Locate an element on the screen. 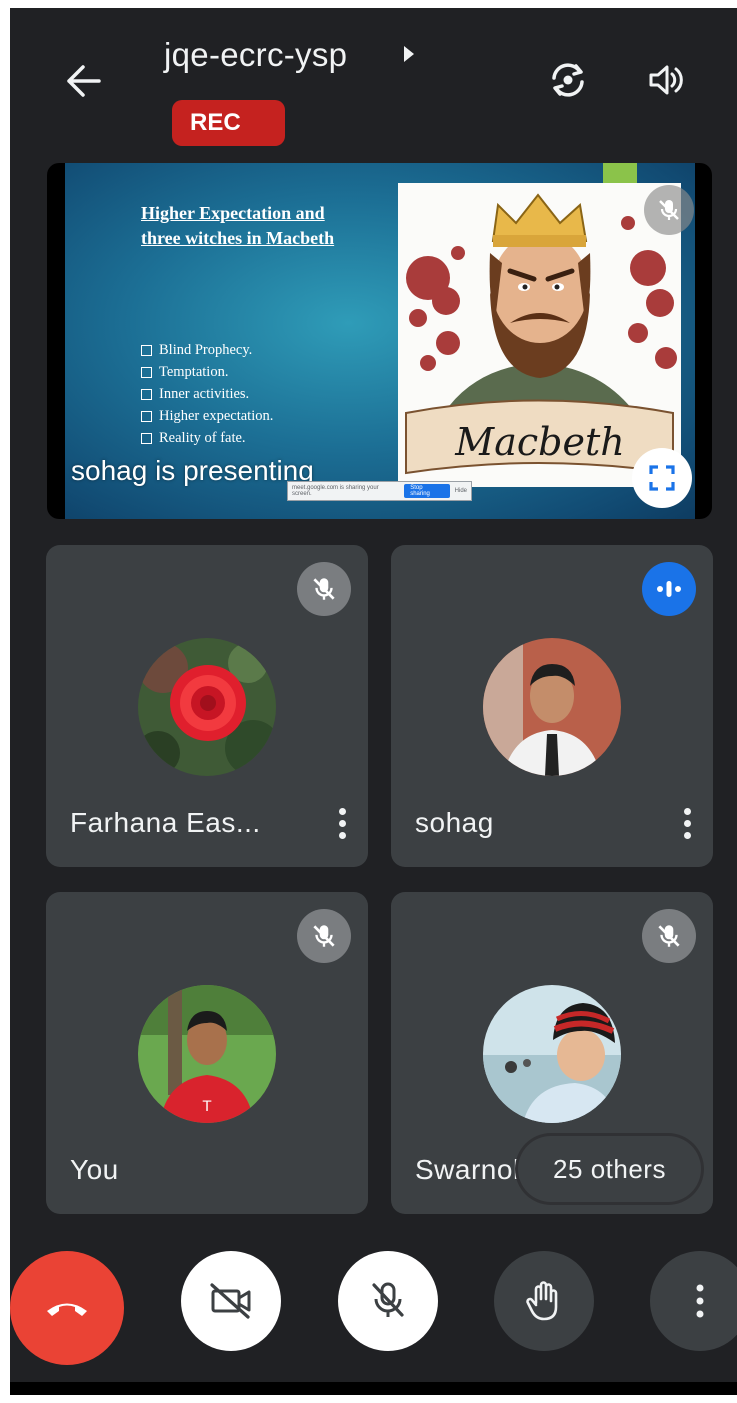  microphone-toggle-button is located at coordinates (388, 1301).